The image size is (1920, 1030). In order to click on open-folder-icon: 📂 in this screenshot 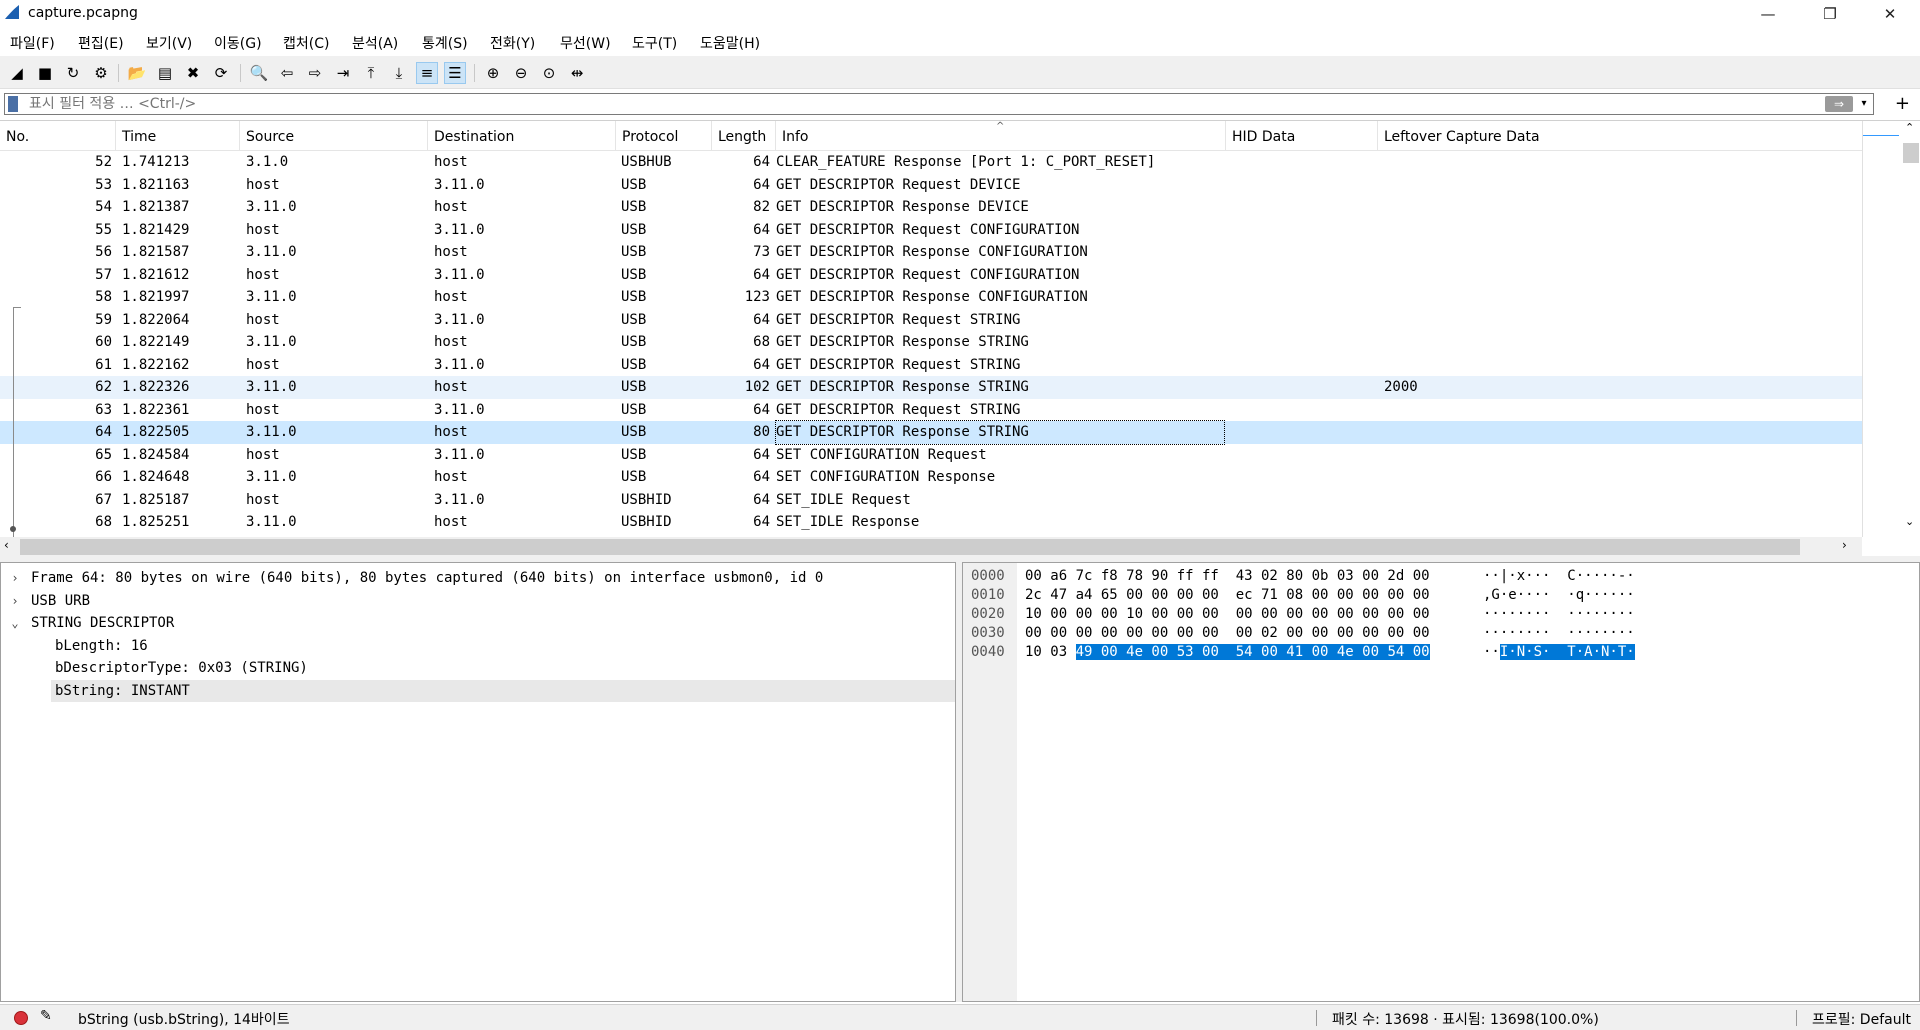, I will do `click(137, 73)`.